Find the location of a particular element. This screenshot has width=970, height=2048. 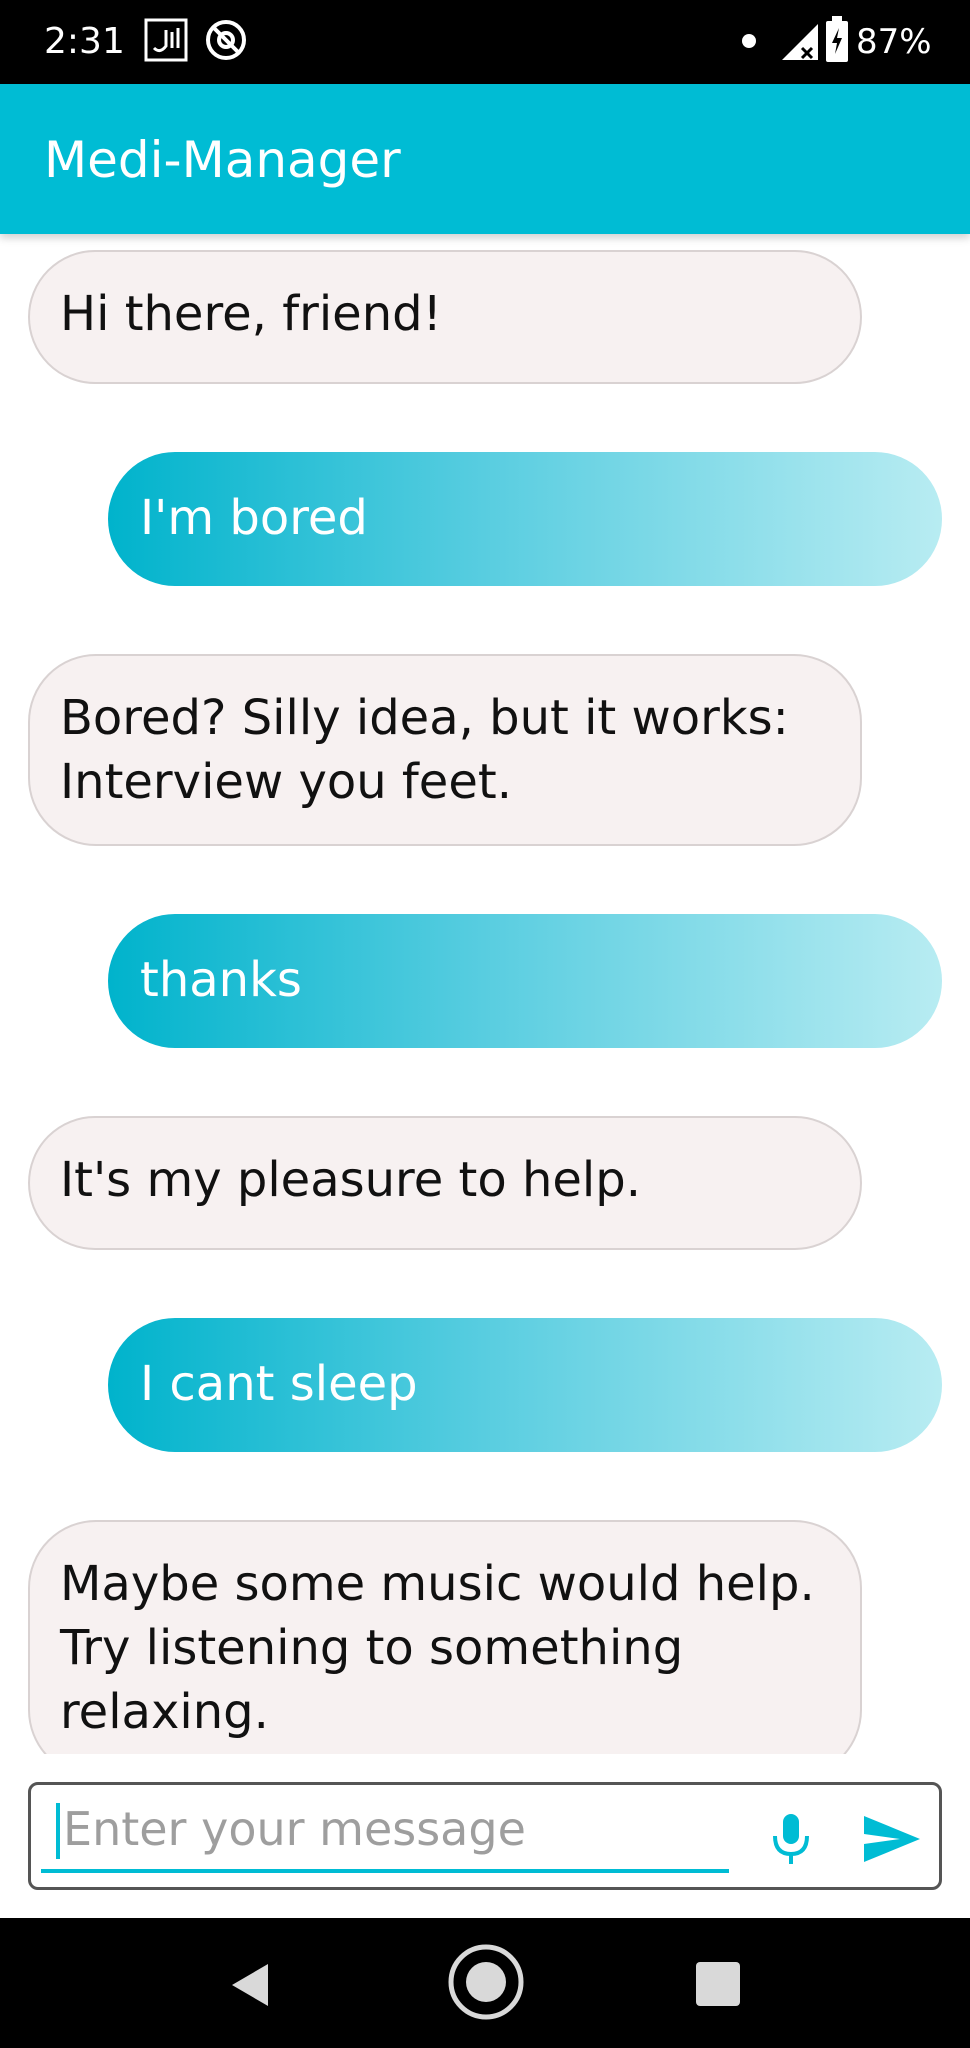

user-message-text: I cant sleep is located at coordinates (279, 1384).